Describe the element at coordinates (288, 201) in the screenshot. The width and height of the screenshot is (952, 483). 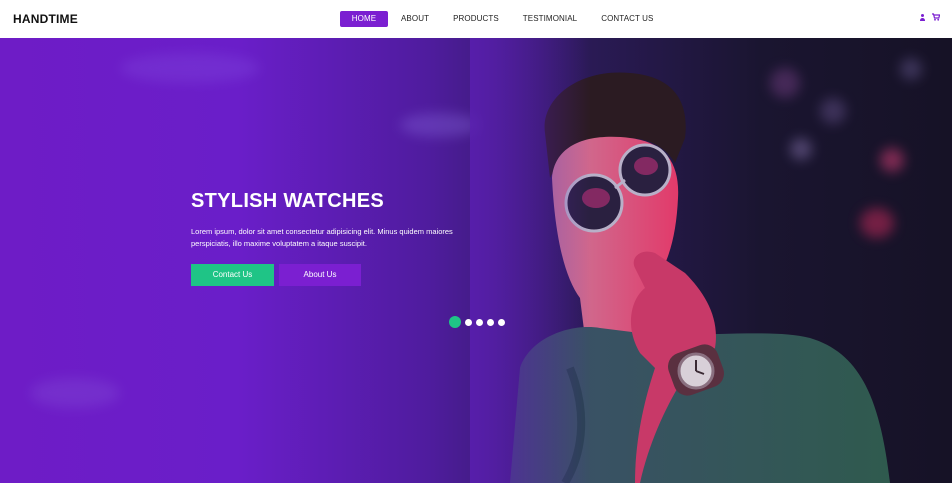
I see `hero-title: STYLISH WATCHES` at that location.